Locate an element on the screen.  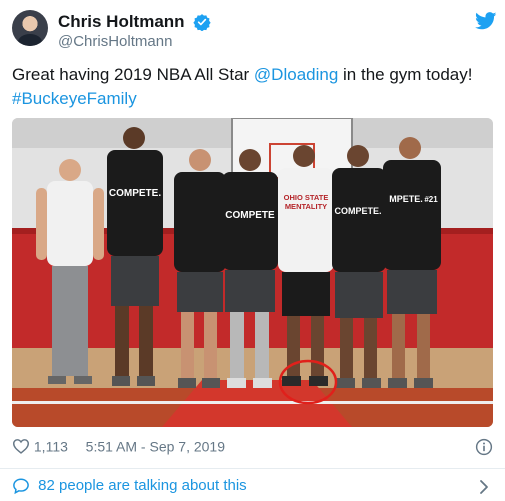
tweet-header: Chris Holtmann @ChrisHoltmann is located at coordinates (254, 32).